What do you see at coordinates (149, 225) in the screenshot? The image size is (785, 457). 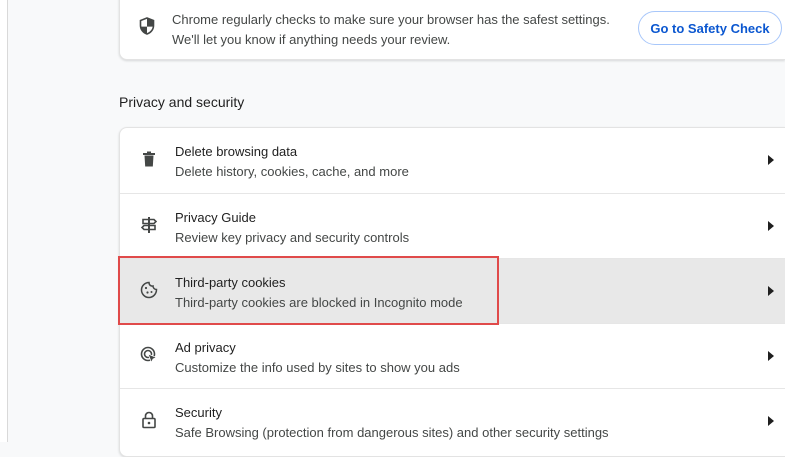 I see `signpost-icon` at bounding box center [149, 225].